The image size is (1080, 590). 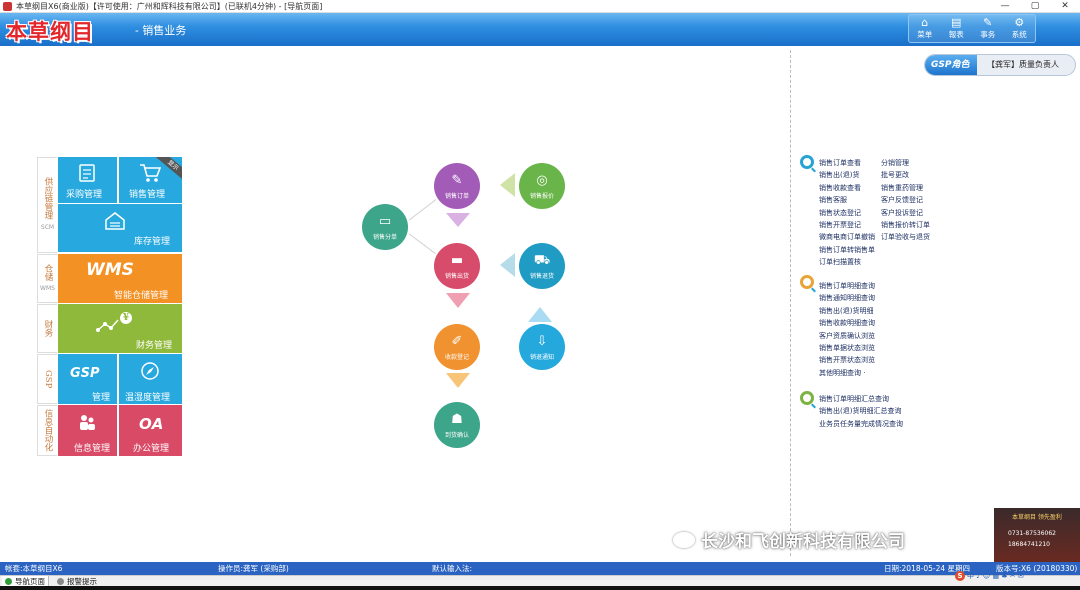 I want to click on sogou-icon: S, so click(x=960, y=576).